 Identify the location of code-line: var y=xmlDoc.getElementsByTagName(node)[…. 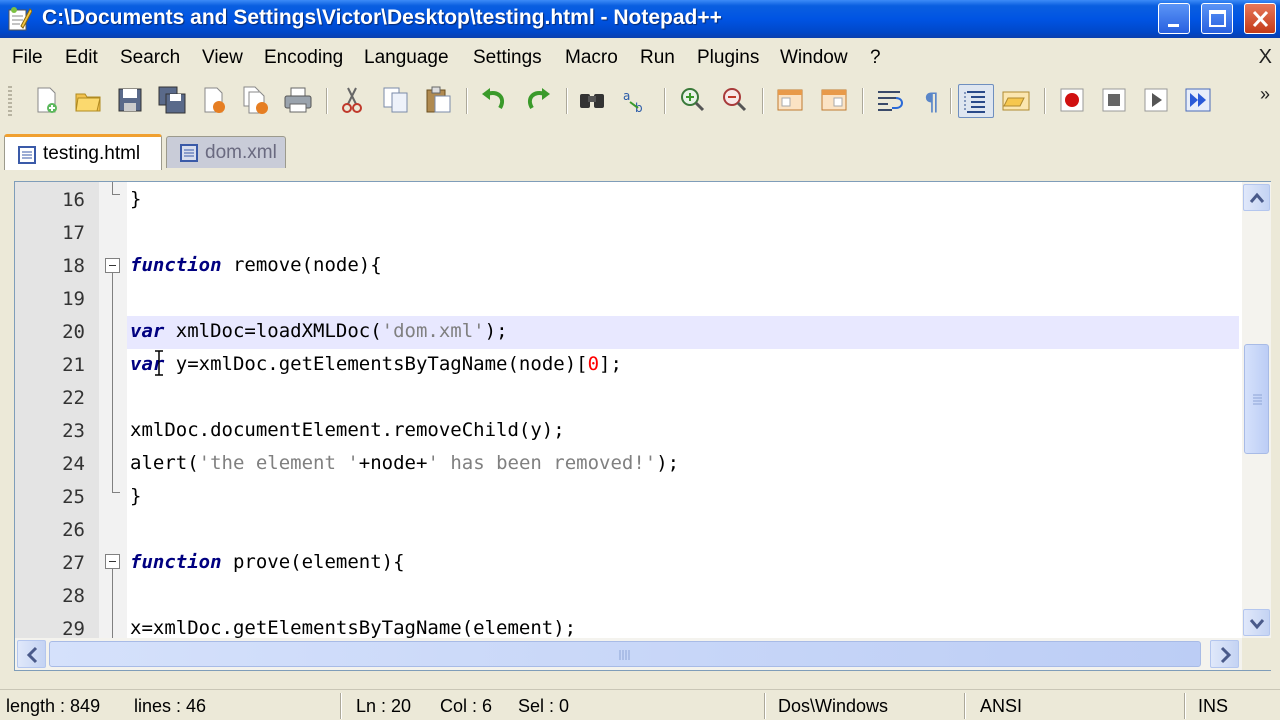
(683, 365).